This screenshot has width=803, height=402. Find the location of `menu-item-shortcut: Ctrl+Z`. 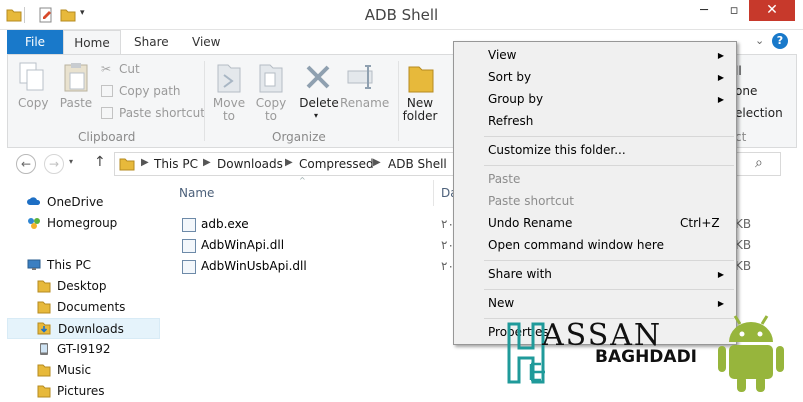

menu-item-shortcut: Ctrl+Z is located at coordinates (700, 223).